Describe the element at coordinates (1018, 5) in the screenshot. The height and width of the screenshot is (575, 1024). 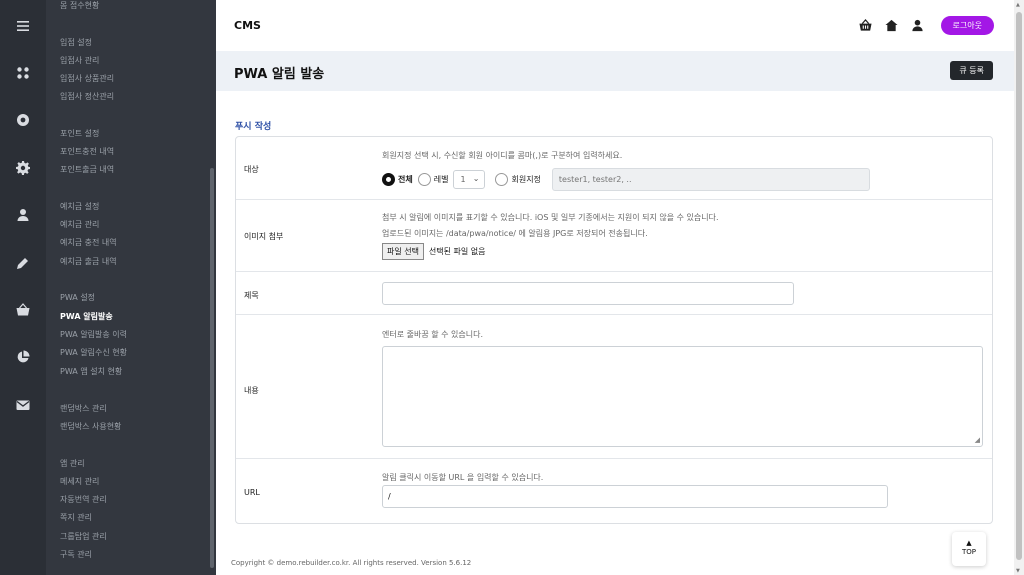
I see `scroll-up-icon: ▲` at that location.